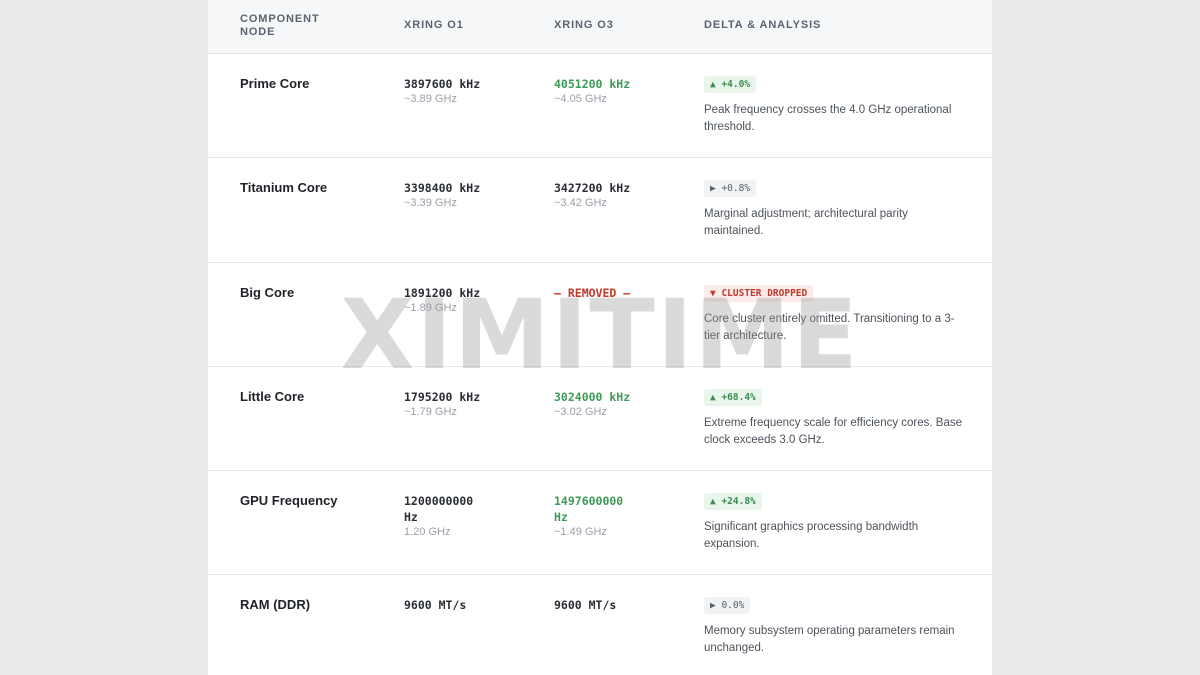 The image size is (1200, 675). I want to click on o3-value: 4051200 kHz ~4.05 GHz, so click(613, 91).